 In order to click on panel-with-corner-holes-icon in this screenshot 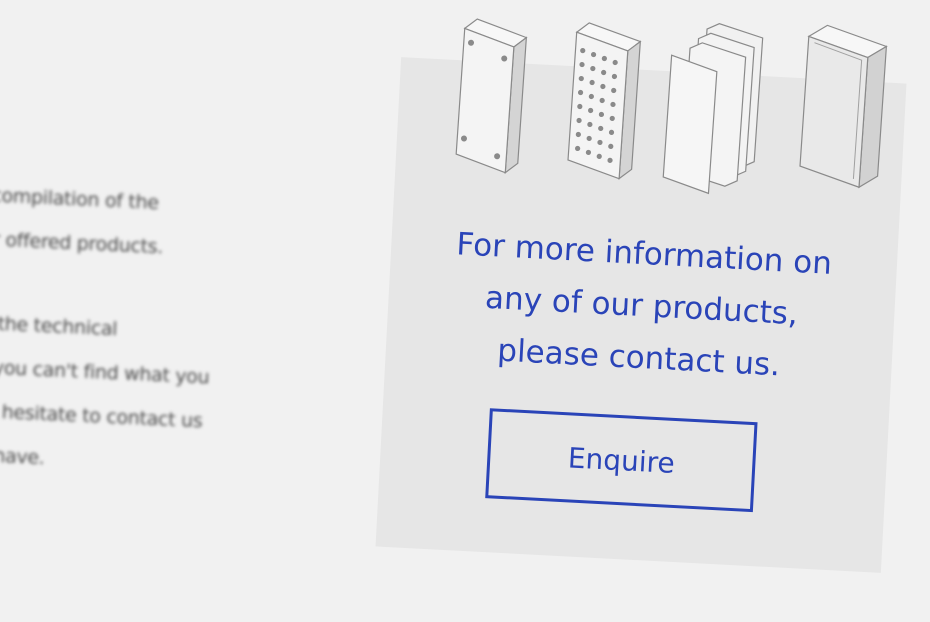, I will do `click(491, 96)`.